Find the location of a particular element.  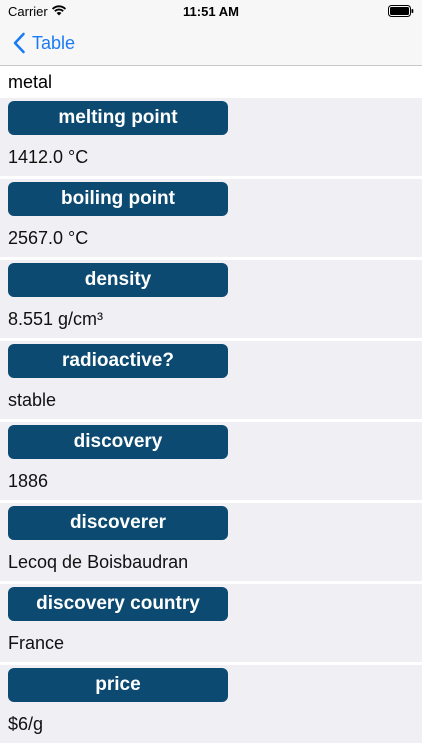

property-label: discoverer is located at coordinates (118, 523).